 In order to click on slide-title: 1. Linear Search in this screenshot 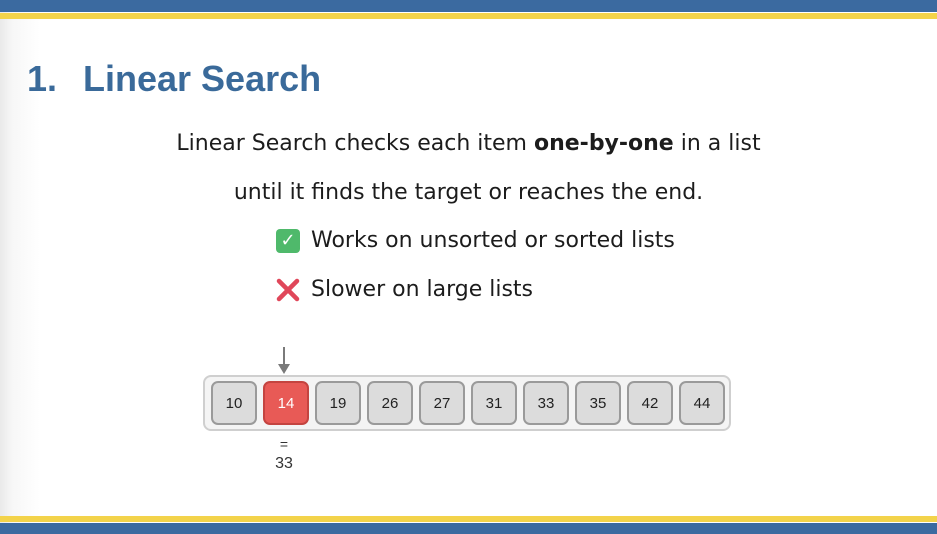, I will do `click(174, 79)`.